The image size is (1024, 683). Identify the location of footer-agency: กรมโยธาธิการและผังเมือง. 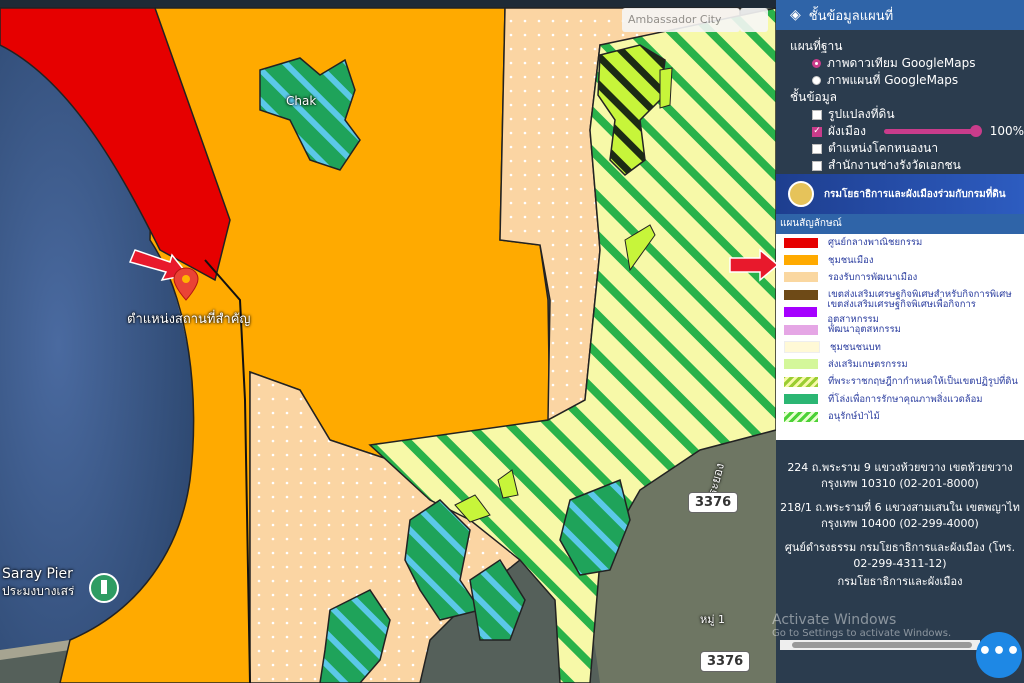
(900, 581).